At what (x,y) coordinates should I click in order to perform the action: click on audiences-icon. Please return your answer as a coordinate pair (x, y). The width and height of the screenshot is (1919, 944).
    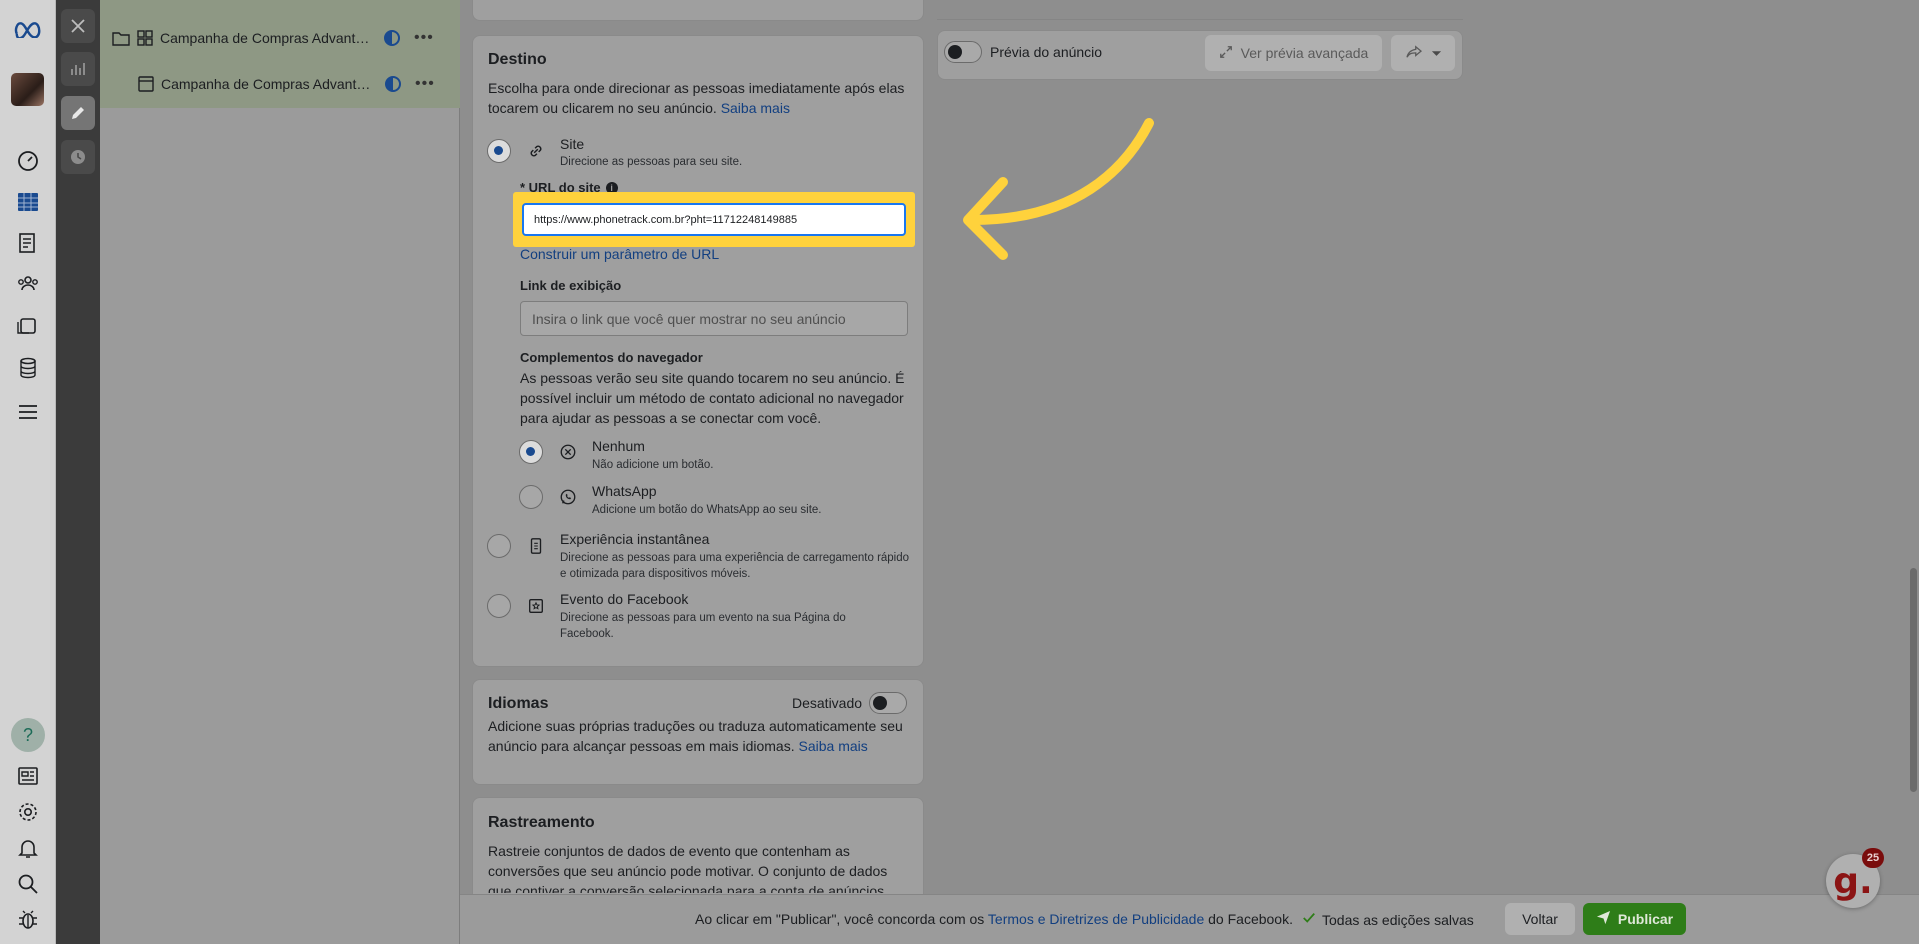
    Looking at the image, I should click on (28, 284).